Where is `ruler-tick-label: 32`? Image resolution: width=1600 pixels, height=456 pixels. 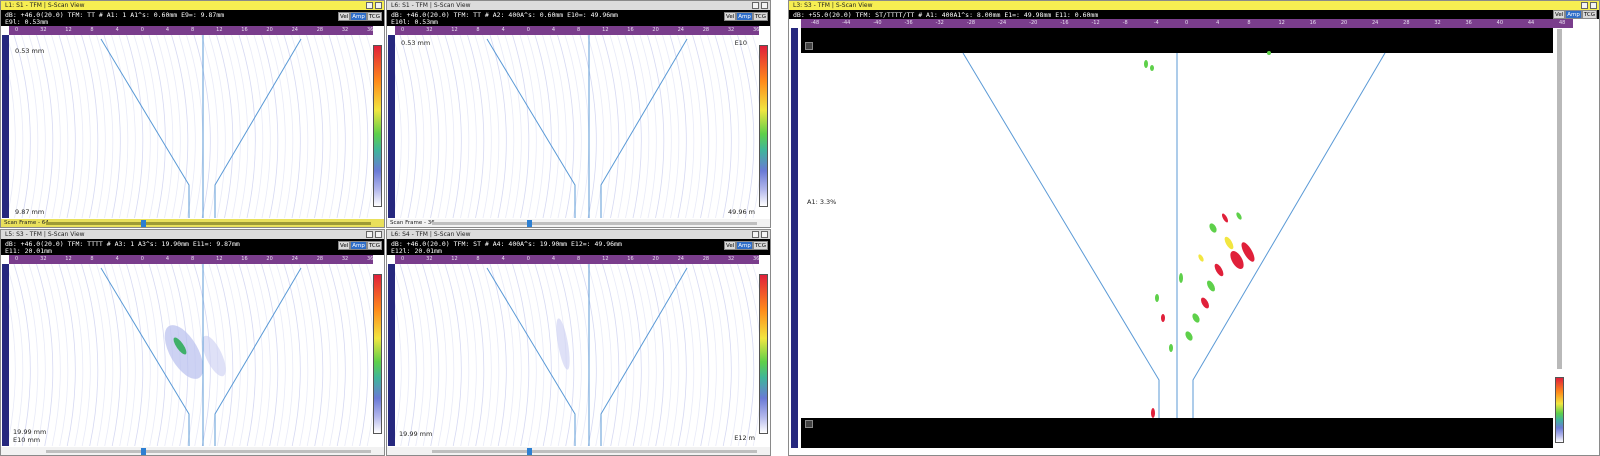
ruler-tick-label: 32 is located at coordinates (43, 30).